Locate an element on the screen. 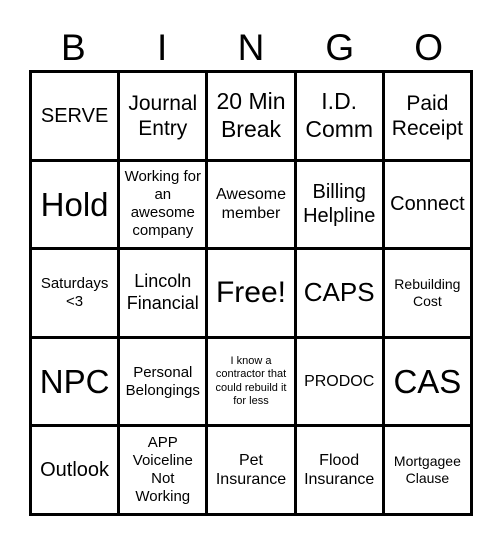 The width and height of the screenshot is (502, 544). header-letter-b: B is located at coordinates (73, 47).